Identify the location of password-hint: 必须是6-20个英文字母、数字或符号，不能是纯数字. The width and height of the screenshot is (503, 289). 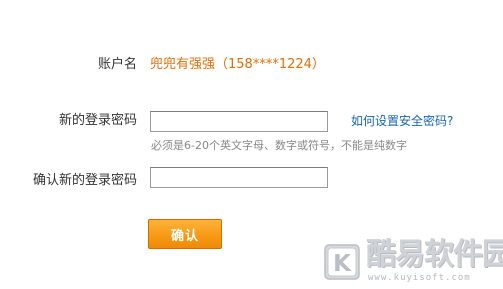
(279, 145).